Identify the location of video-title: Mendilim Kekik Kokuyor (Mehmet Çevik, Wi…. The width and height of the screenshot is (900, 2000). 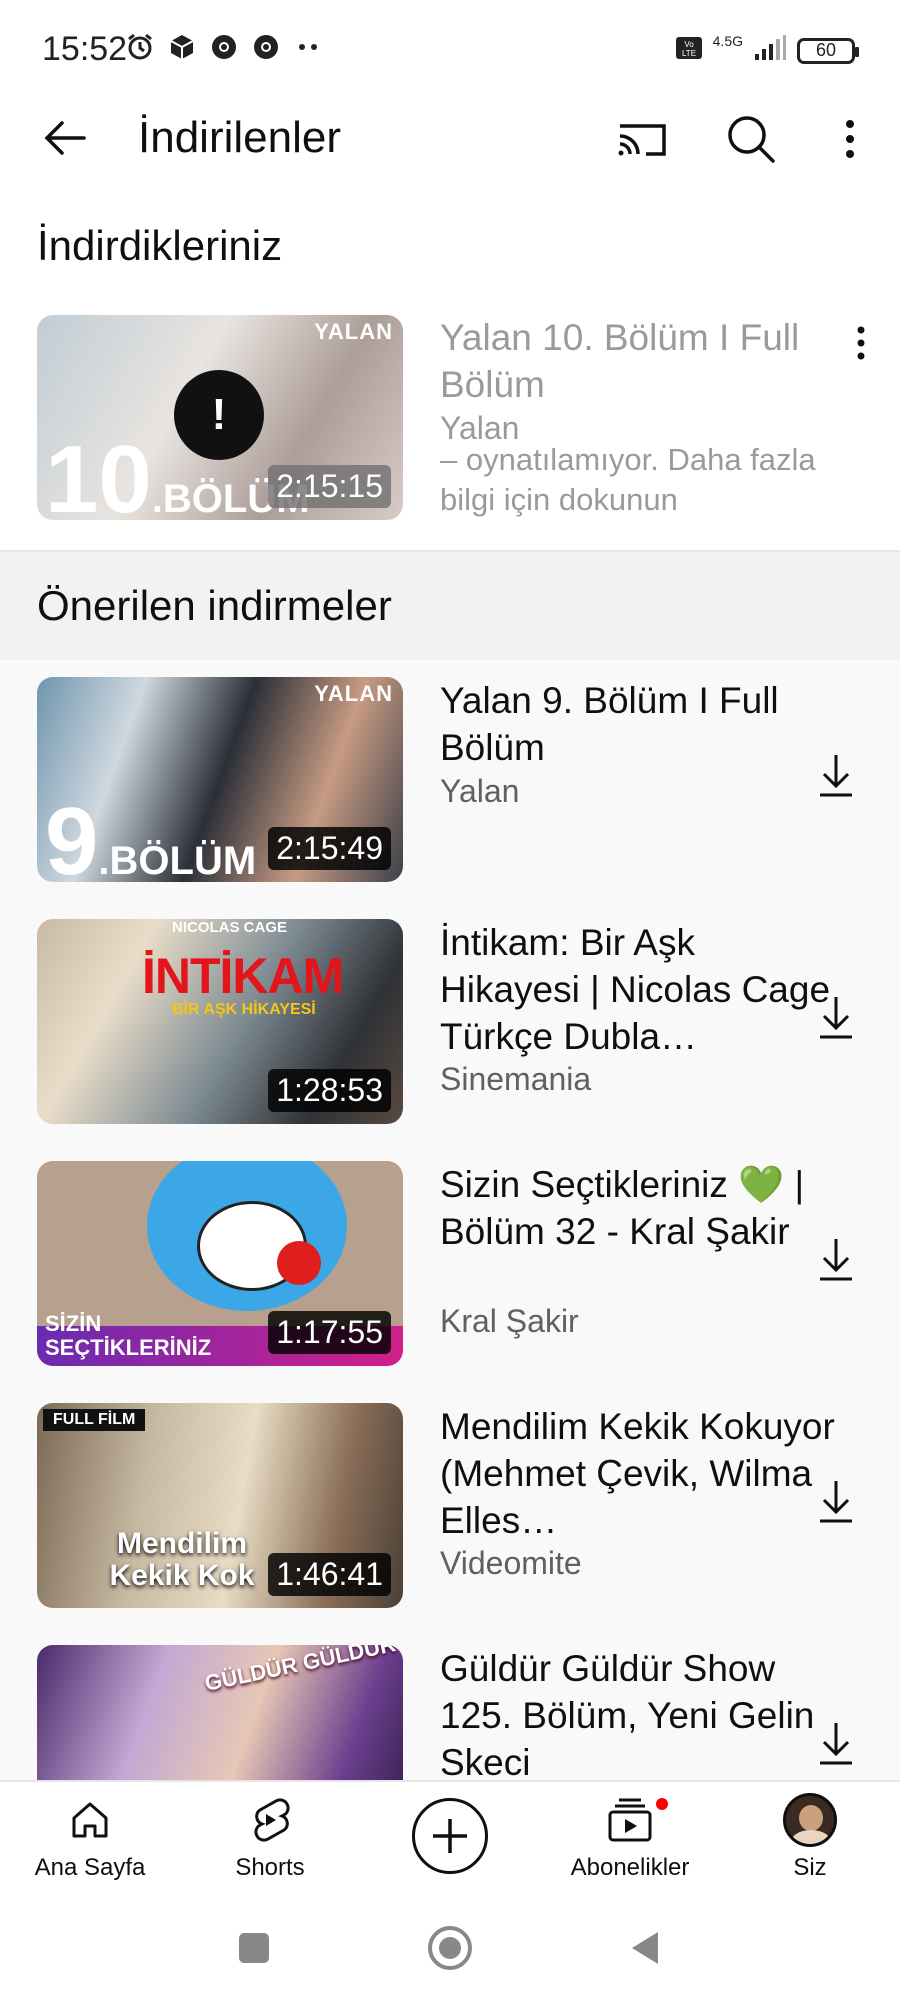
(637, 1473).